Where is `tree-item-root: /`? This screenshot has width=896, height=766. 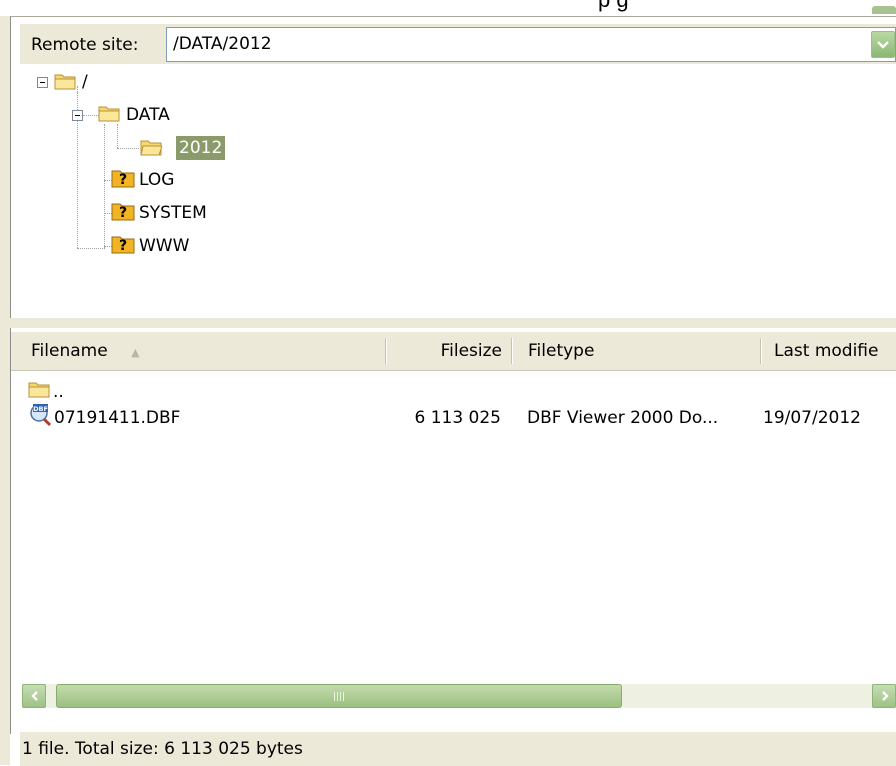
tree-item-root: / is located at coordinates (85, 82).